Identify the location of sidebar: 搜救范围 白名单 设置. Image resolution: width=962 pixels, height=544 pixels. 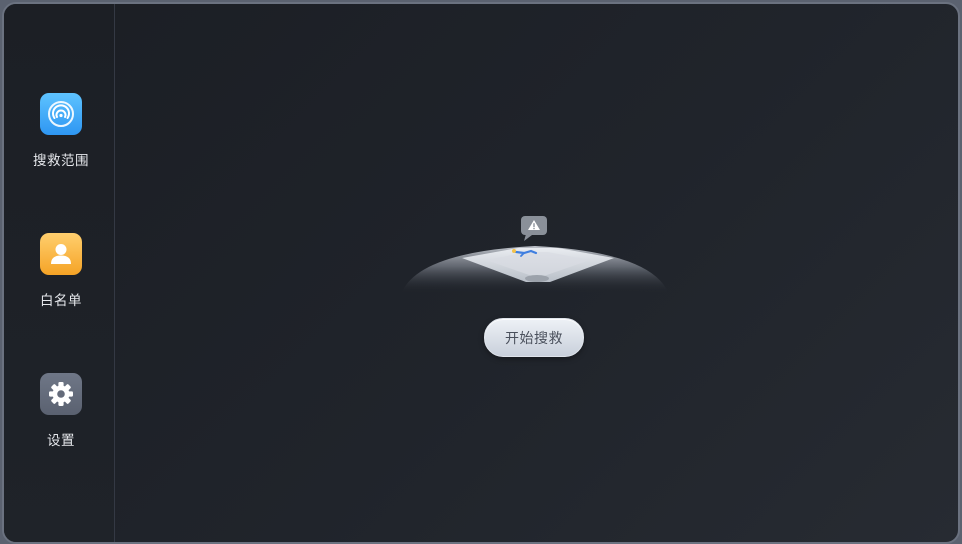
(59, 273).